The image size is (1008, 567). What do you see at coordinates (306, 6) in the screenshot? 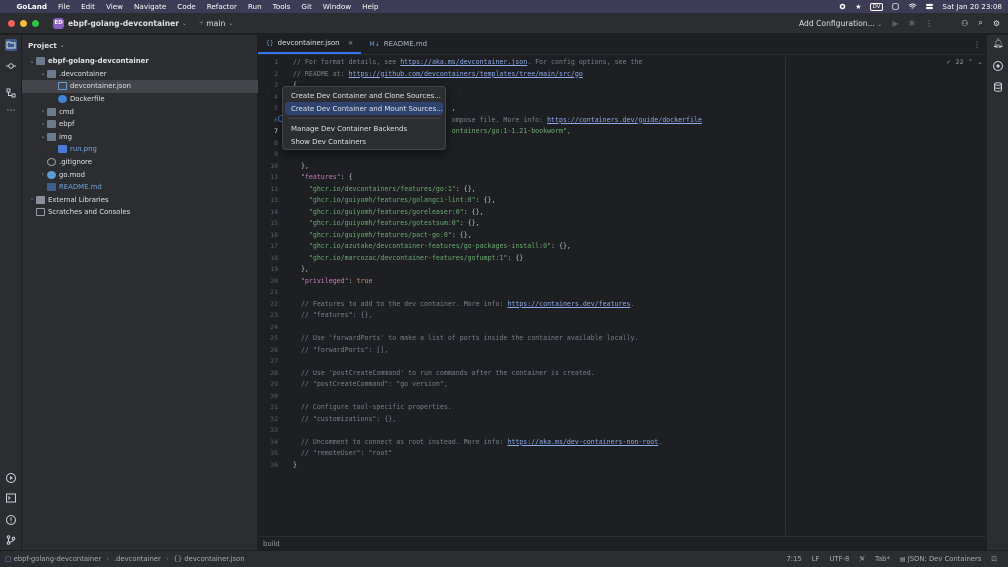
I see `menu-git: Git` at bounding box center [306, 6].